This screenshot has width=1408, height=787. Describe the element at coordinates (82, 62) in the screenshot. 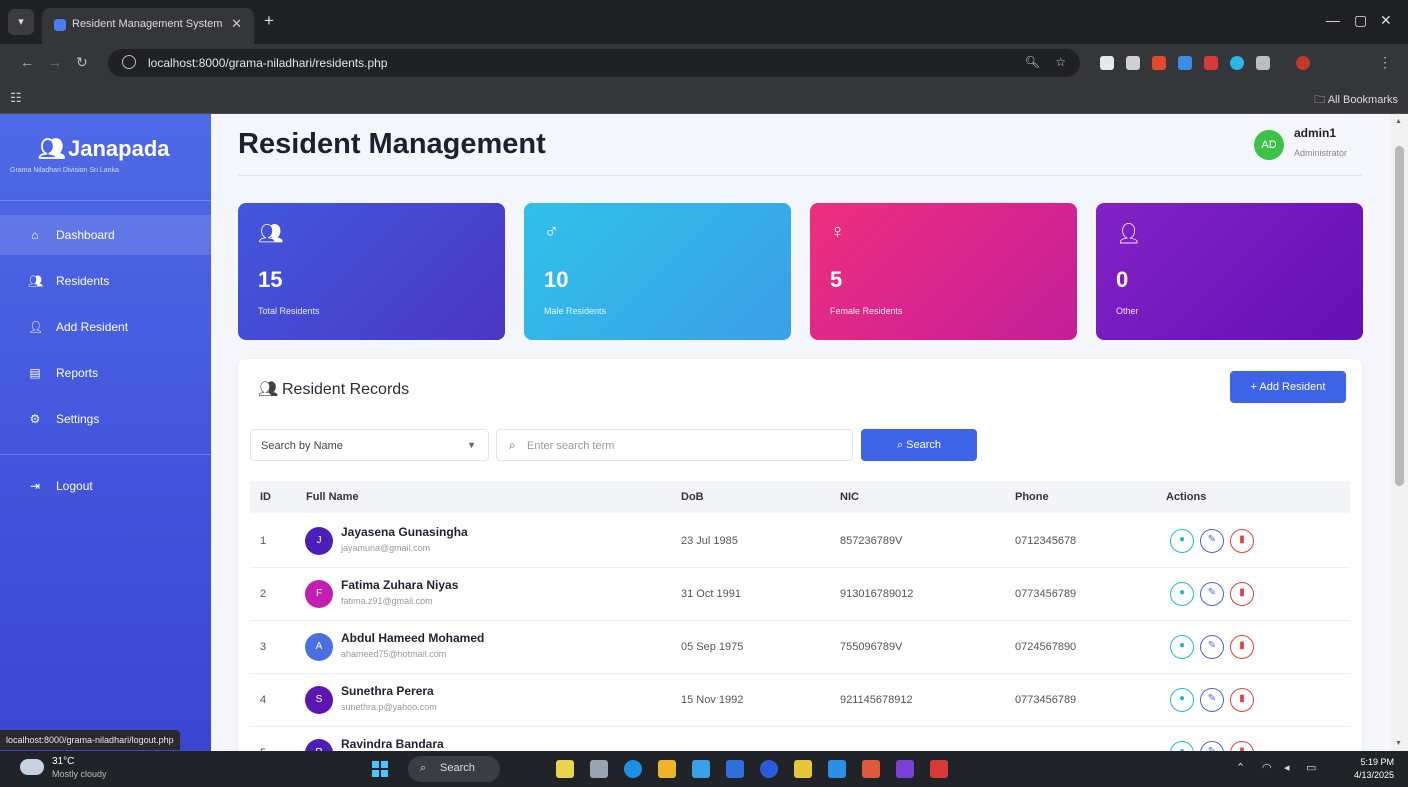

I see `reload-icon: ↻` at that location.